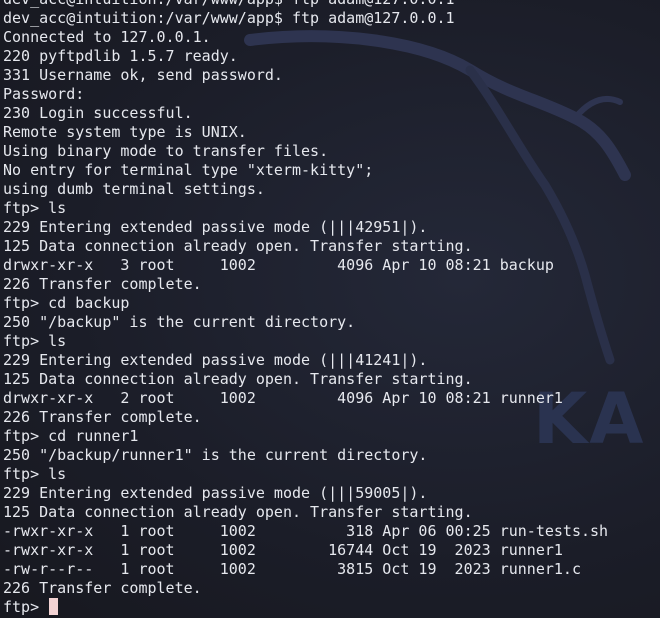 The image size is (660, 618). What do you see at coordinates (305, 607) in the screenshot?
I see `terminal-prompt-line: ftp>` at bounding box center [305, 607].